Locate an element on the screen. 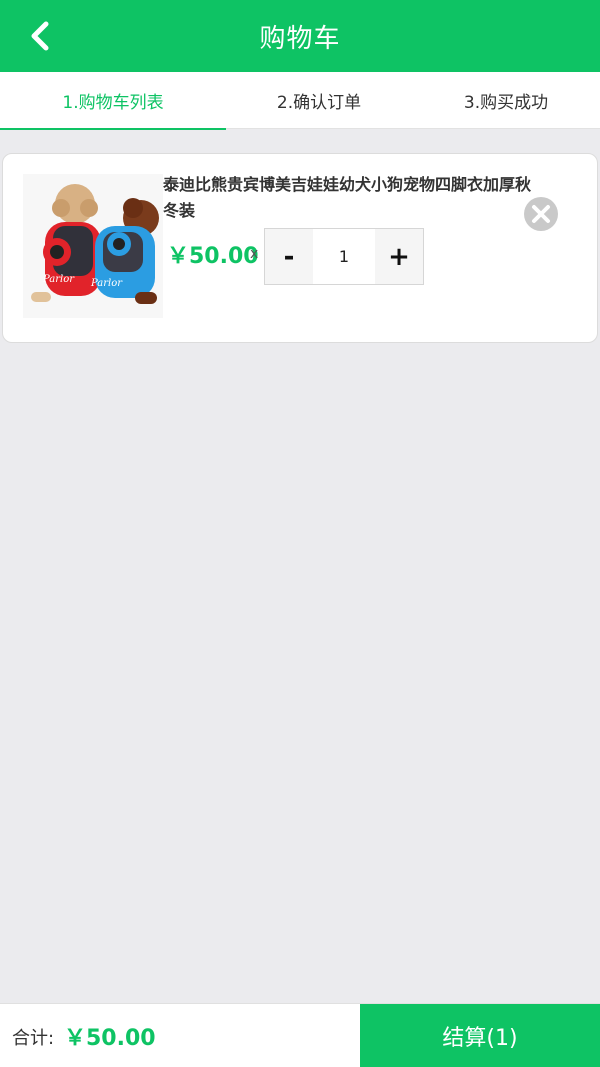  checkout-steps: 1.购物车列表 2.确认订单 3.购买成功 is located at coordinates (300, 101).